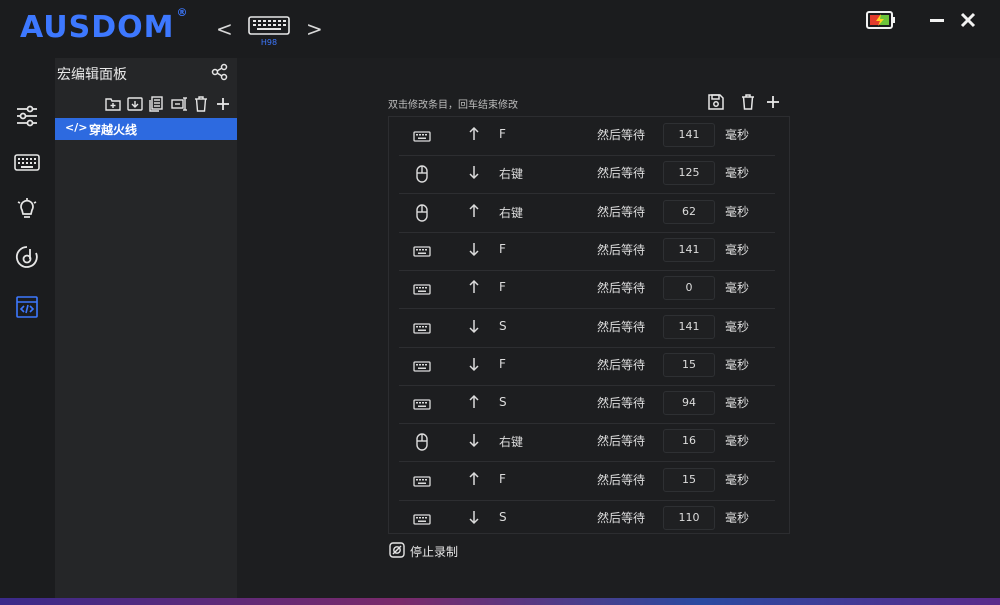 The width and height of the screenshot is (1000, 605). What do you see at coordinates (689, 288) in the screenshot?
I see `step-delay-field: 0` at bounding box center [689, 288].